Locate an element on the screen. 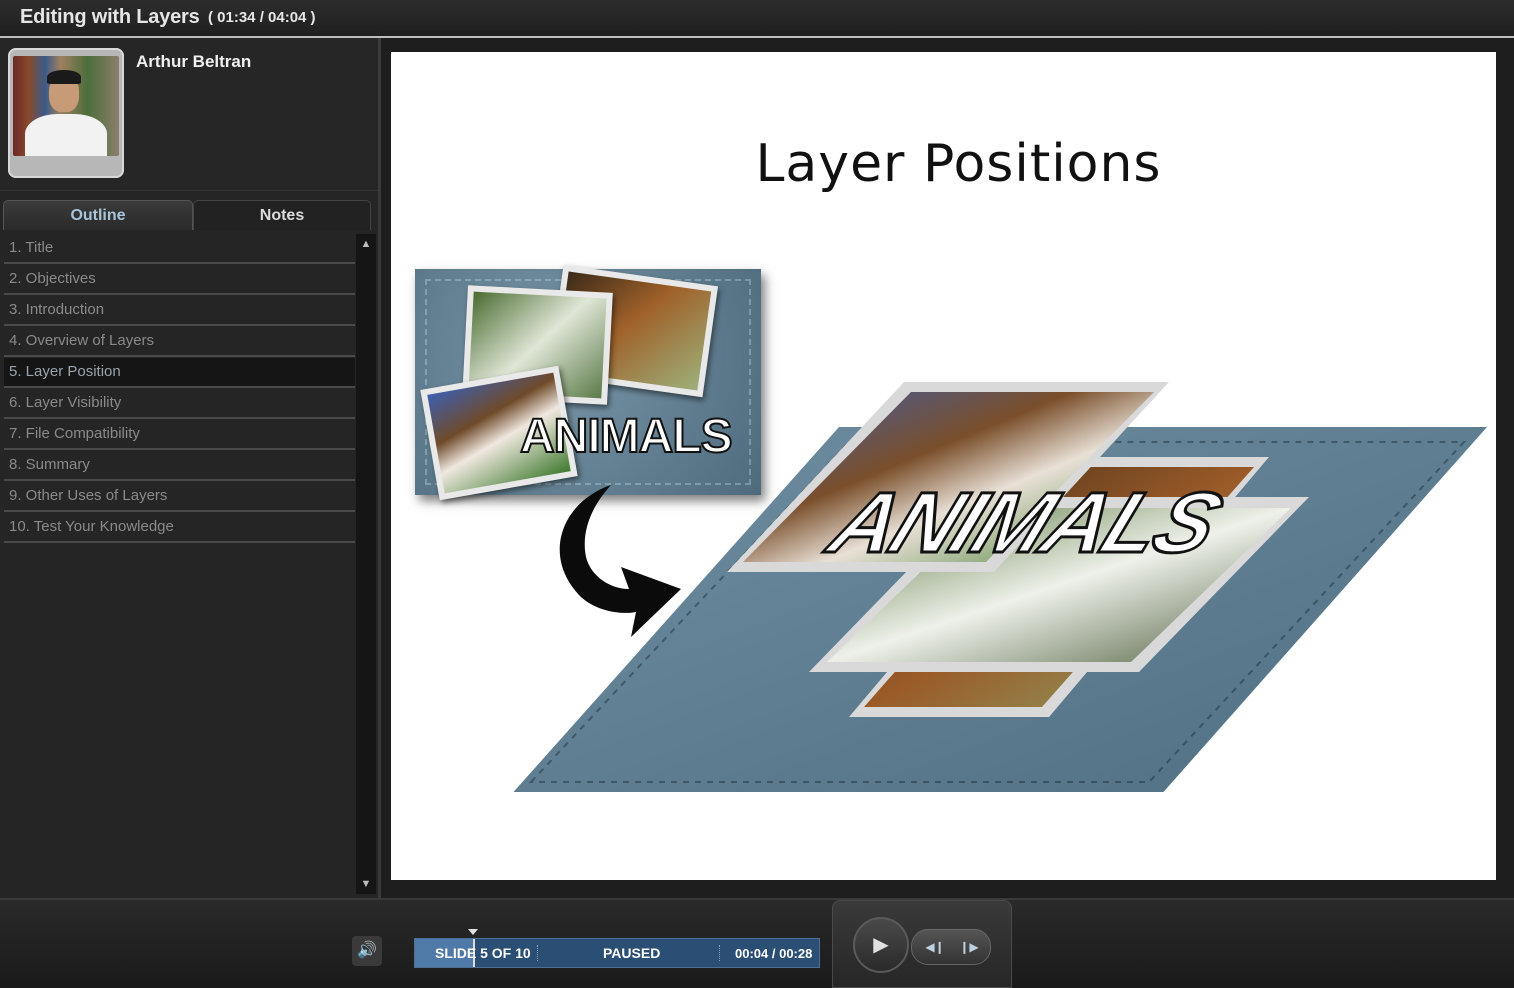 Image resolution: width=1514 pixels, height=988 pixels. outline-item-introduction: 3. Introduction is located at coordinates (179, 311).